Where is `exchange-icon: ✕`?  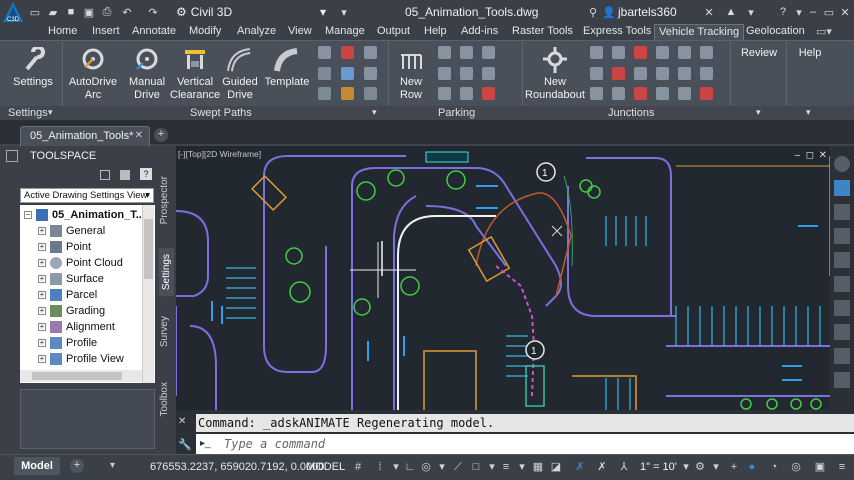
exchange-icon: ✕ is located at coordinates (709, 12).